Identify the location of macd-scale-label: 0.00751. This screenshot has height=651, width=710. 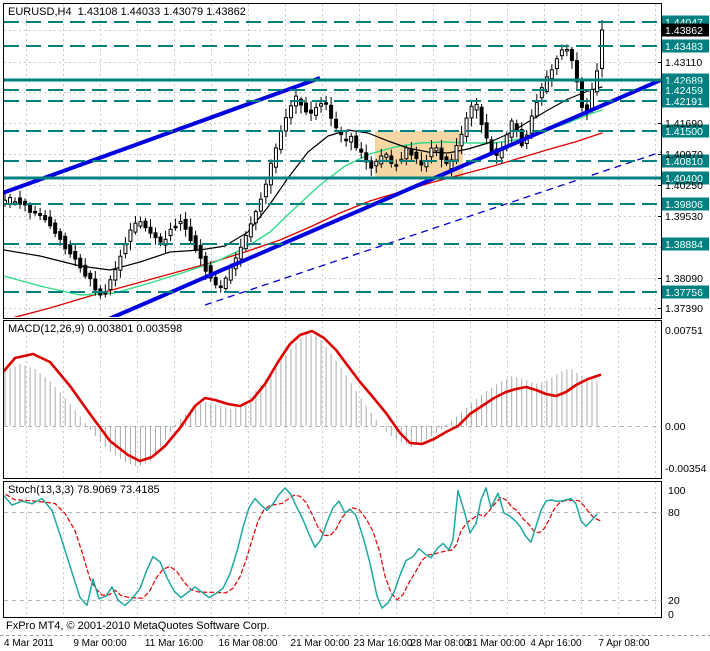
(684, 331).